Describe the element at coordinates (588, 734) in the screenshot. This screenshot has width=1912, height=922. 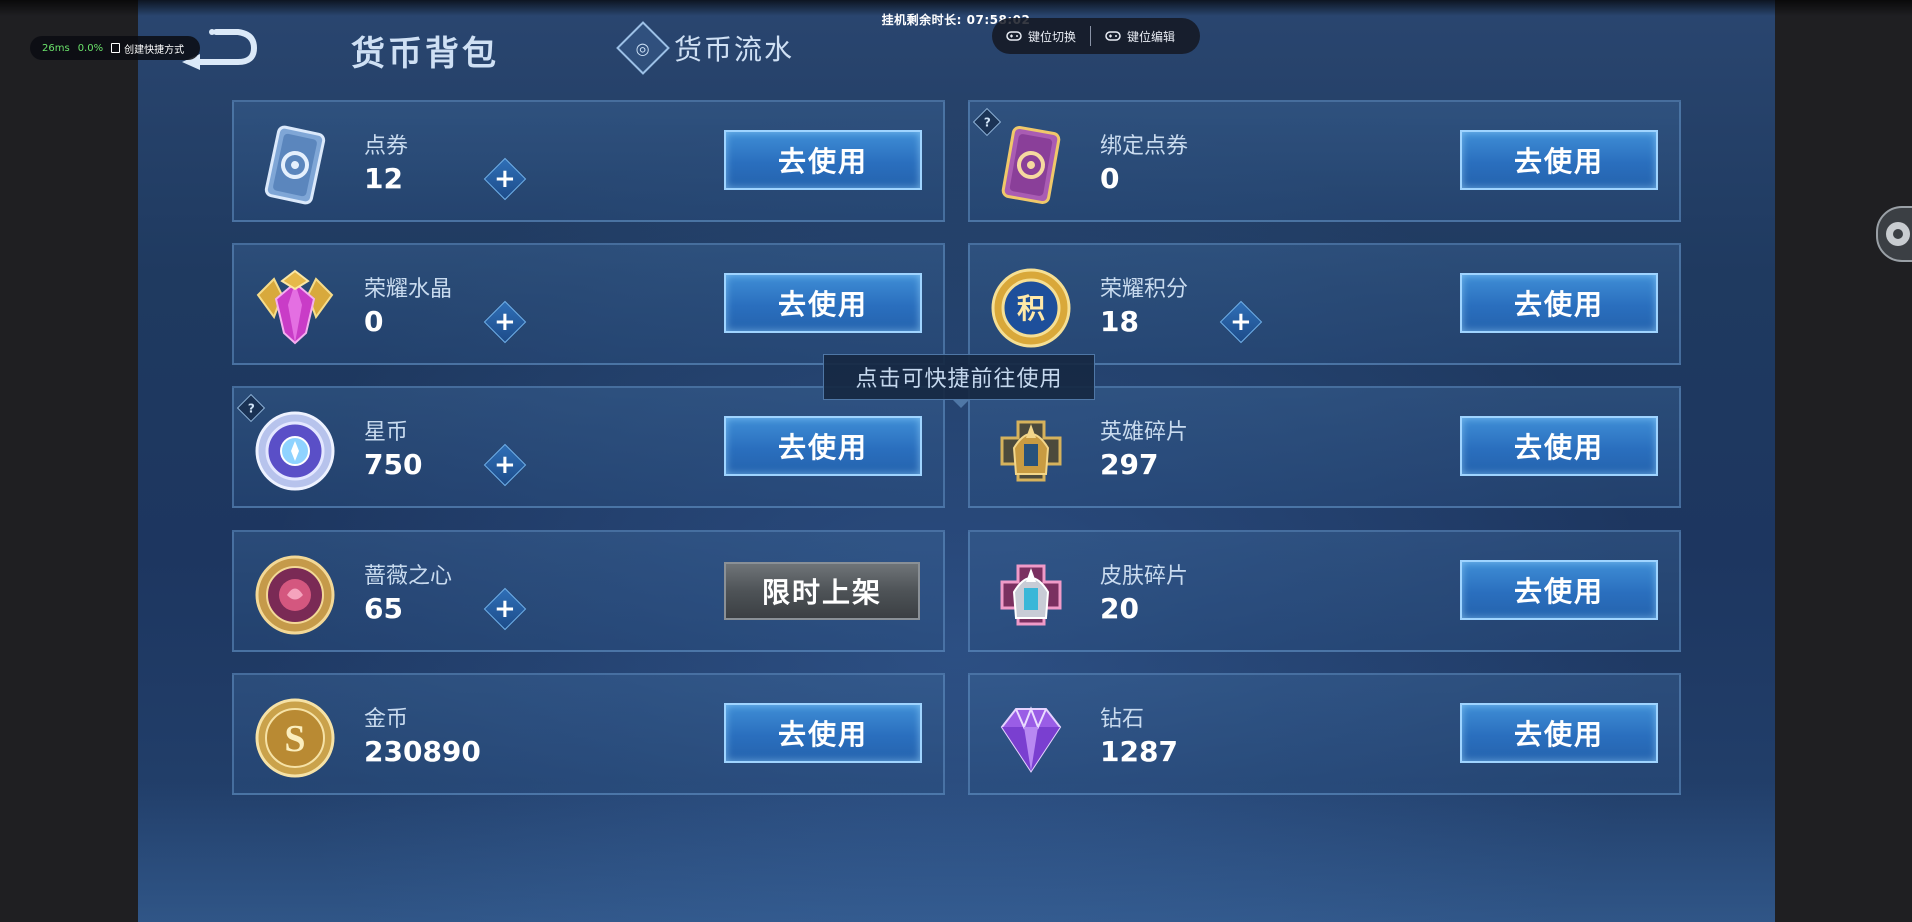
I see `currency-card-gold-coin: S 金币 230890 去使用` at that location.